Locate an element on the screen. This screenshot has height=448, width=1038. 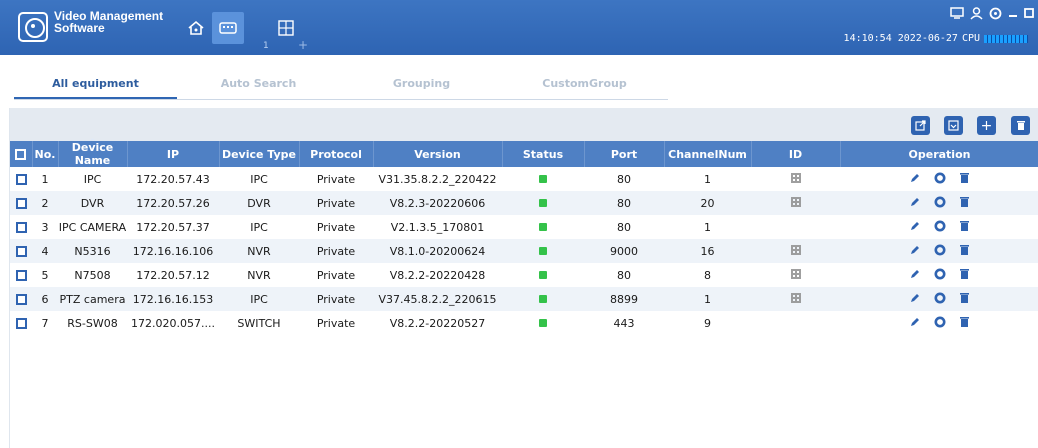
delete-device-button is located at coordinates (1020, 125).